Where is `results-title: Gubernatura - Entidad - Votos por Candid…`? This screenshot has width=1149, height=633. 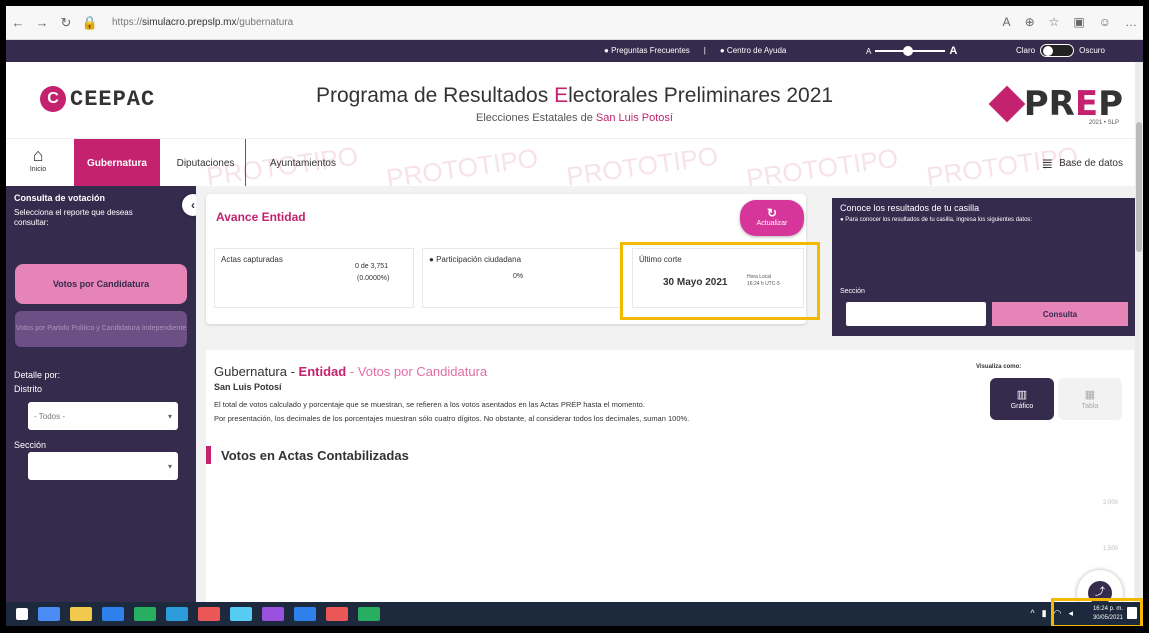 results-title: Gubernatura - Entidad - Votos por Candid… is located at coordinates (351, 371).